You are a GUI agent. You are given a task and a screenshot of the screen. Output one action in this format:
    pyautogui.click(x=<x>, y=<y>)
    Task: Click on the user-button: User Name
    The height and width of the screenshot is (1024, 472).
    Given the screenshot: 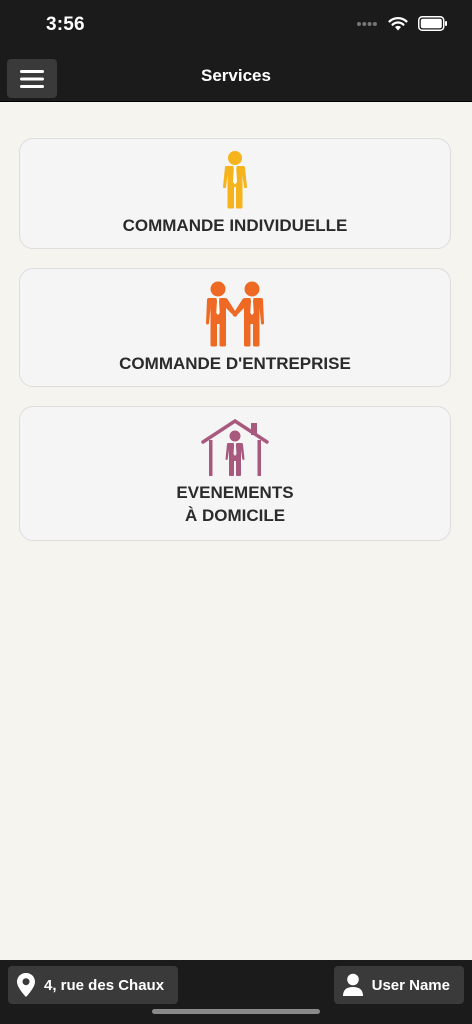 What is the action you would take?
    pyautogui.click(x=398, y=985)
    